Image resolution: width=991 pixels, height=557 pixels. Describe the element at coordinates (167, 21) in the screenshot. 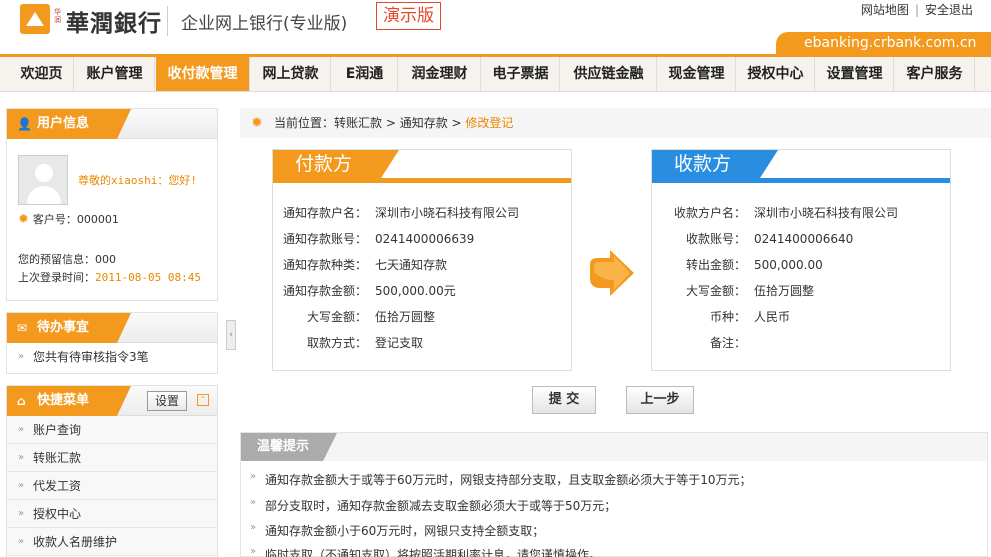

I see `header-divider` at that location.